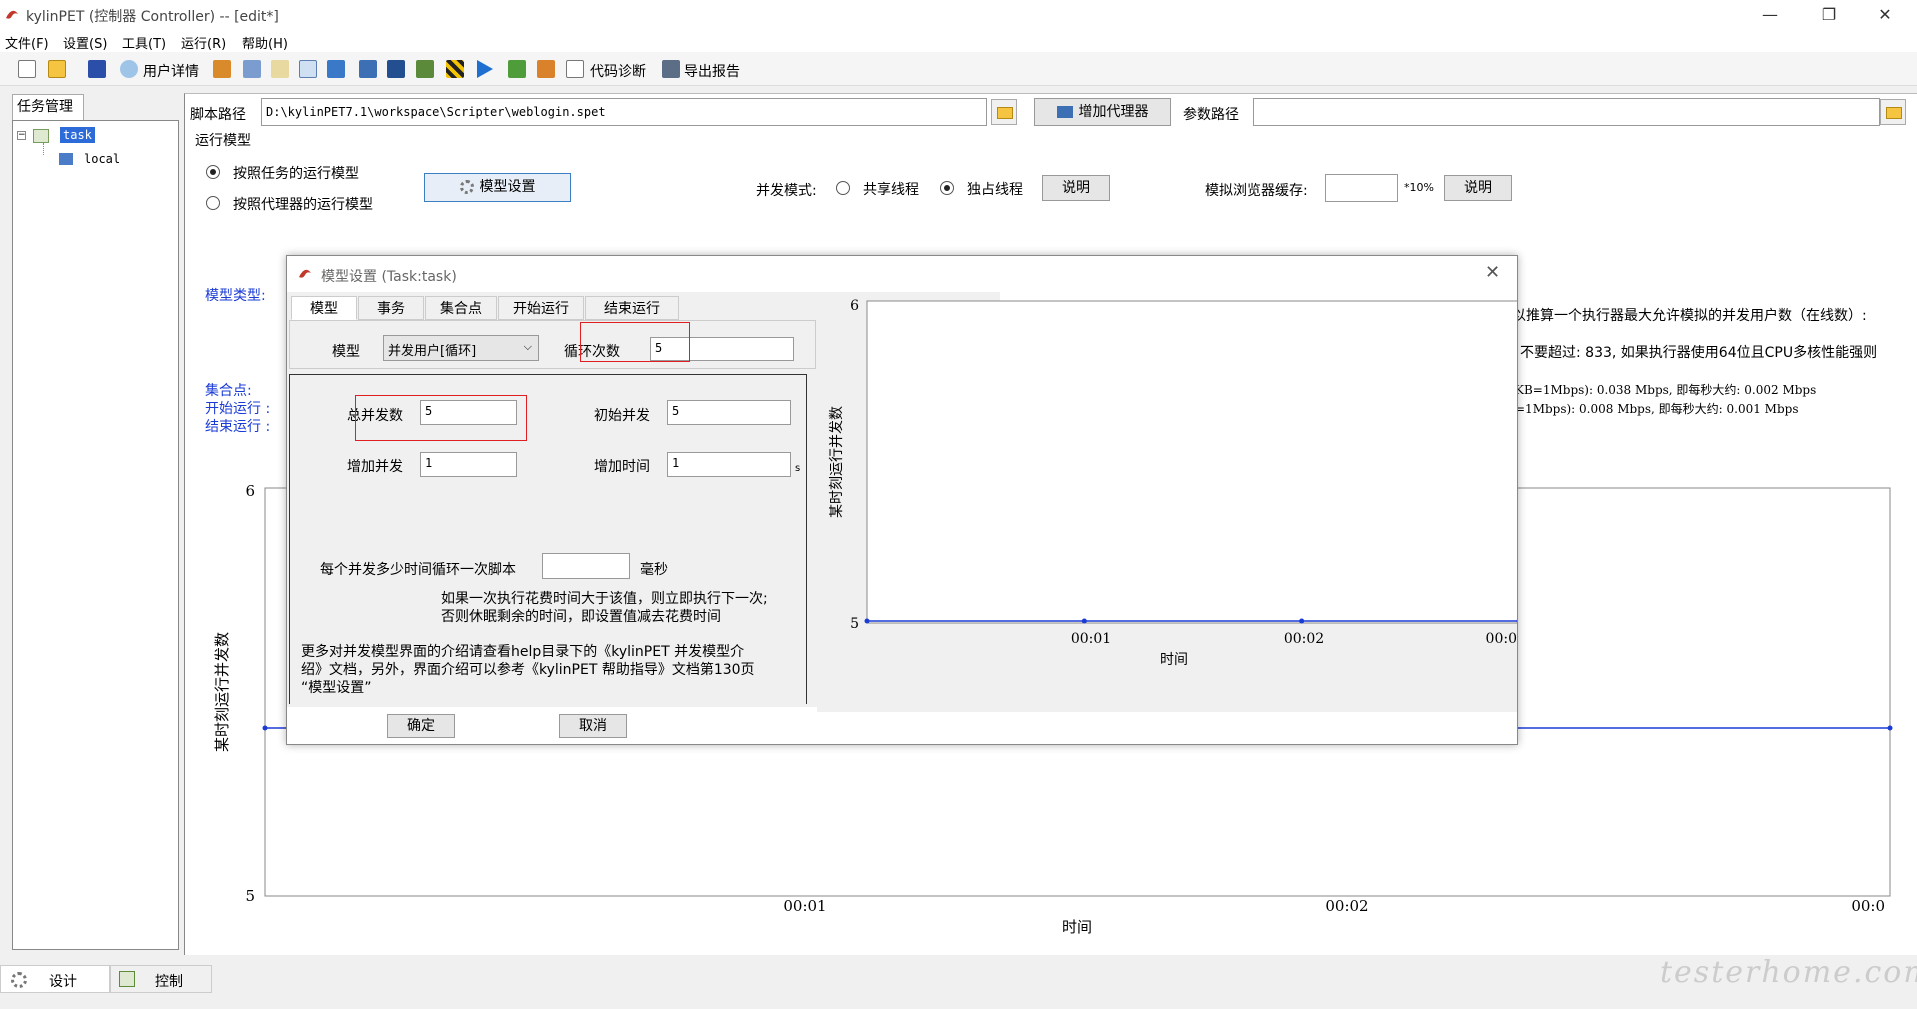  Describe the element at coordinates (1304, 639) in the screenshot. I see `dlg-x-tick-2: 00:02` at that location.